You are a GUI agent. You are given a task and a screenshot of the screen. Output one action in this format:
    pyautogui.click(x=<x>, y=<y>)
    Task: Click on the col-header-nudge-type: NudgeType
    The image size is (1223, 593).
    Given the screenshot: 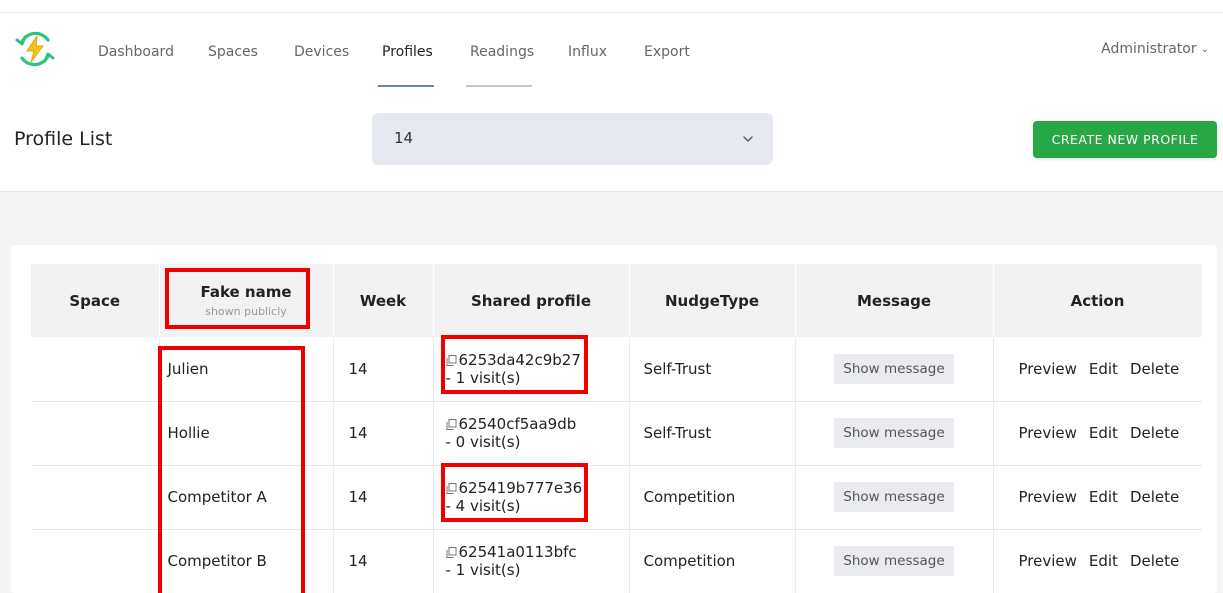 What is the action you would take?
    pyautogui.click(x=712, y=300)
    